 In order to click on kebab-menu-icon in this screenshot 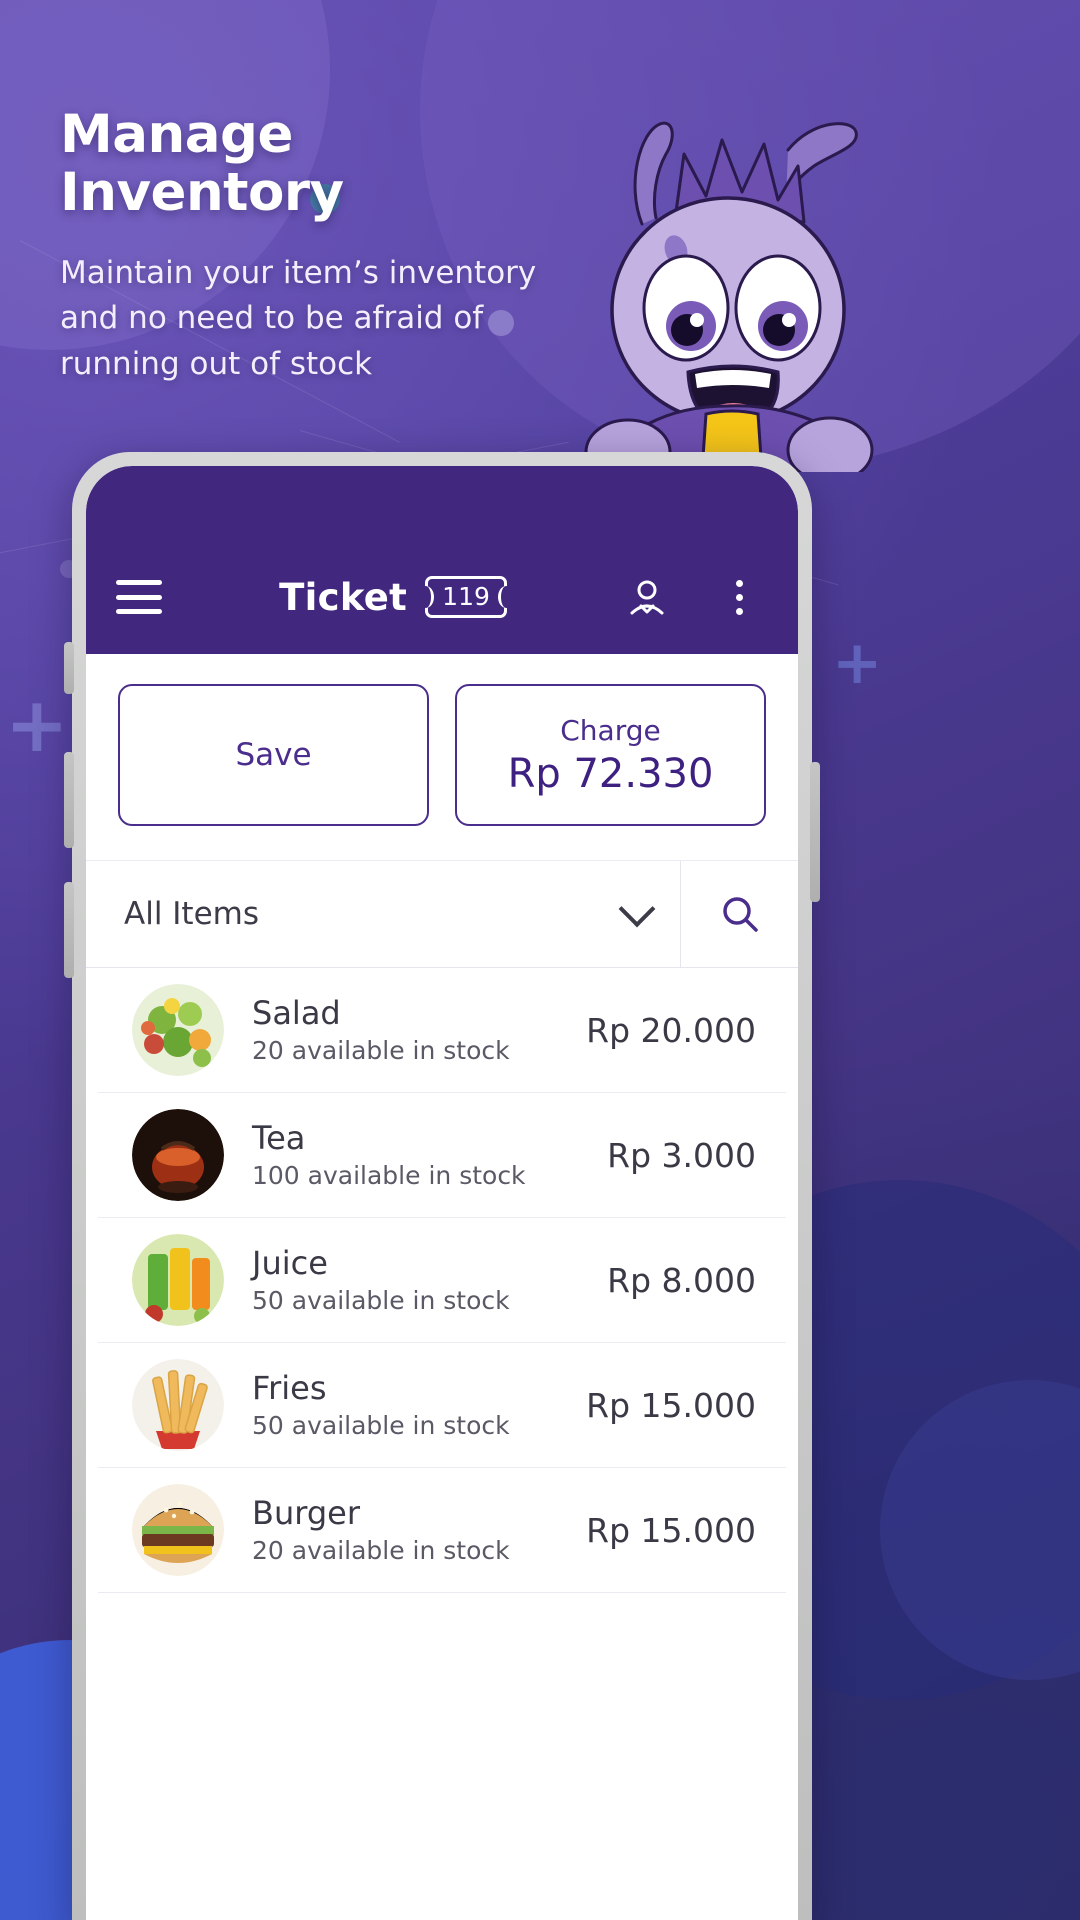, I will do `click(739, 597)`.